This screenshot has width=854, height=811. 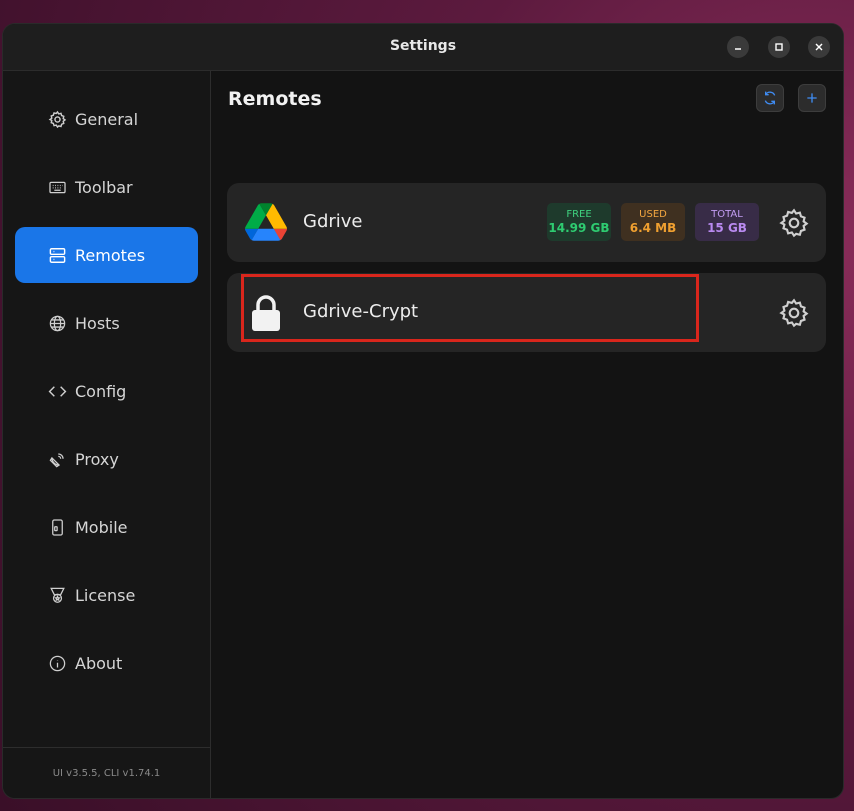 I want to click on keyboard-icon, so click(x=57, y=187).